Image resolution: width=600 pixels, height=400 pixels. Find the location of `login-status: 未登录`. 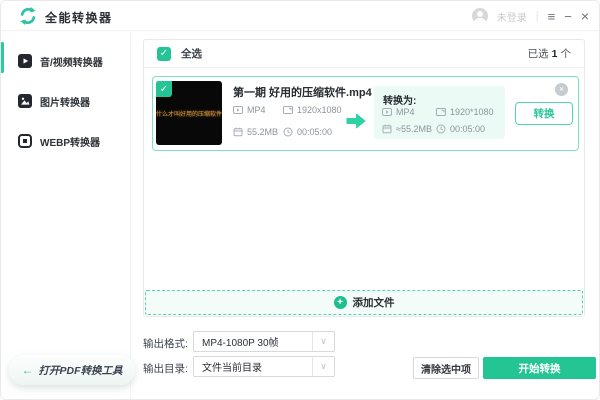

login-status: 未登录 is located at coordinates (512, 16).